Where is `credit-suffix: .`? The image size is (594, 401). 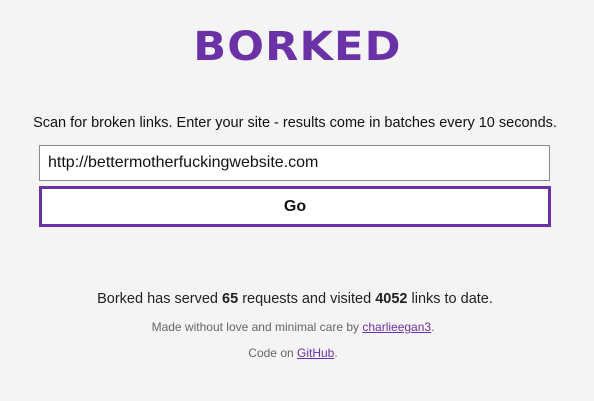
credit-suffix: . is located at coordinates (433, 327).